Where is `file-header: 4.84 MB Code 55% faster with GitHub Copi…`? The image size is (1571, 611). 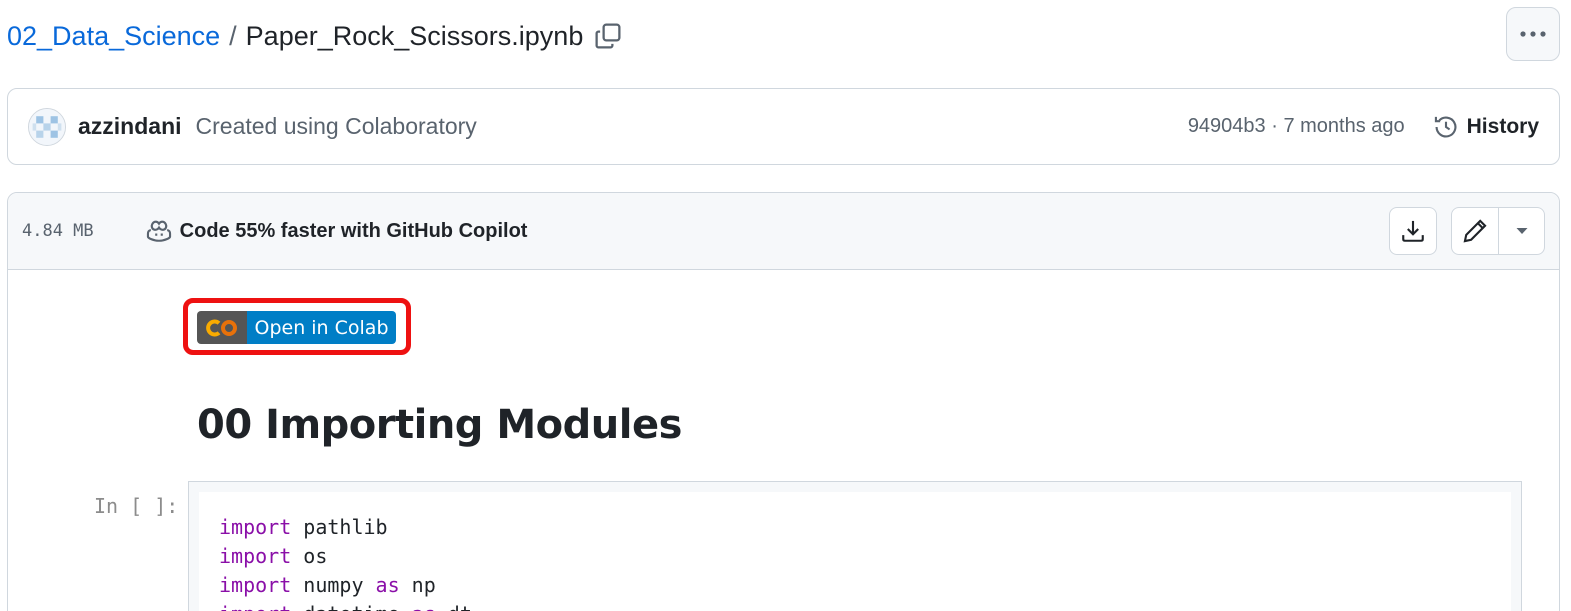 file-header: 4.84 MB Code 55% faster with GitHub Copi… is located at coordinates (783, 231).